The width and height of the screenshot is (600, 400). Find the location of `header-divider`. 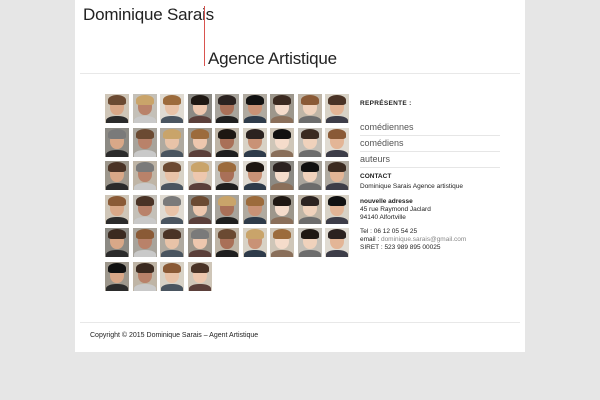

header-divider is located at coordinates (300, 73).